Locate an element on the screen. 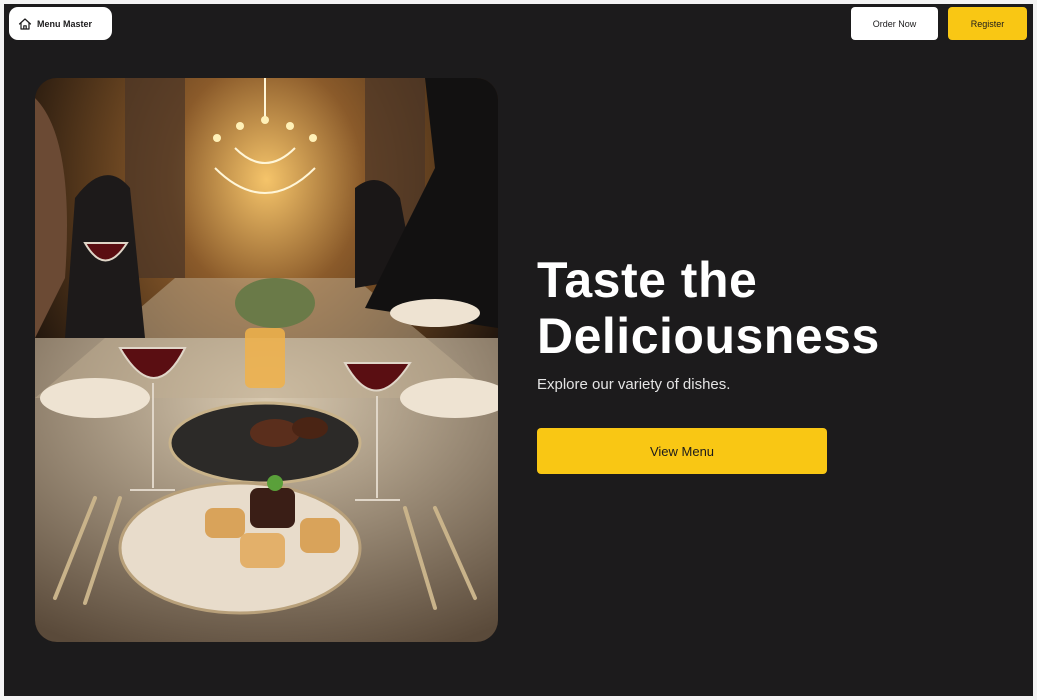  brand-label: Menu Master is located at coordinates (65, 23).